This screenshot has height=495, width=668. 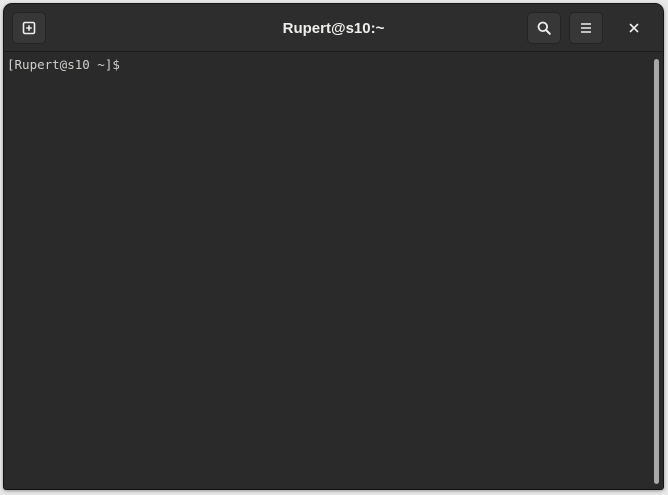 I want to click on headerbar: Rupert@s10:~, so click(x=333, y=28).